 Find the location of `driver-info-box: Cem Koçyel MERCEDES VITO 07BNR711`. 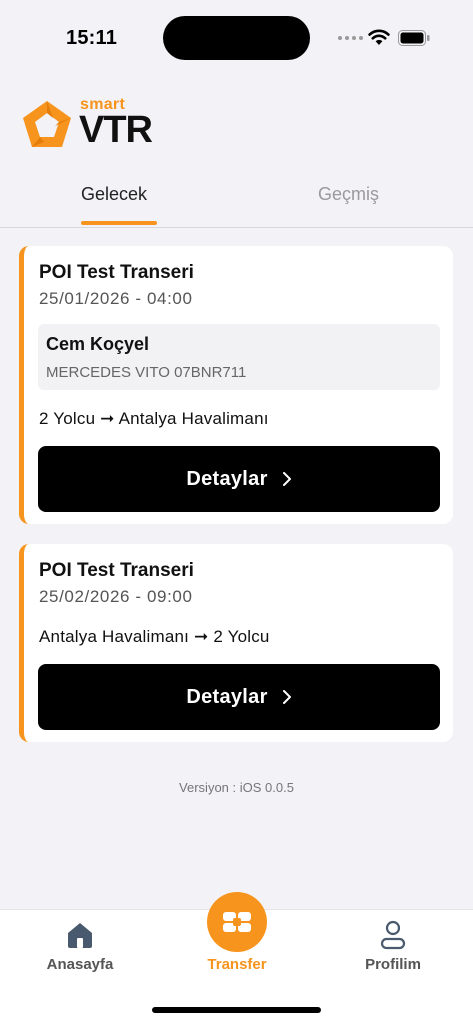

driver-info-box: Cem Koçyel MERCEDES VITO 07BNR711 is located at coordinates (239, 357).